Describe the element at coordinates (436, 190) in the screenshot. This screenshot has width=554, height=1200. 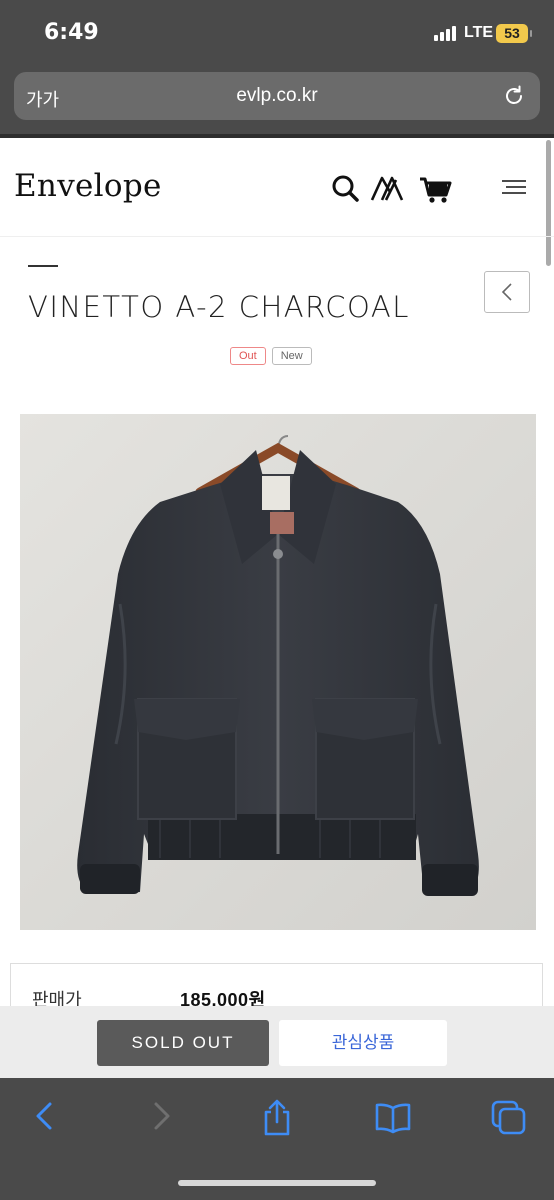
I see `cart-icon` at that location.